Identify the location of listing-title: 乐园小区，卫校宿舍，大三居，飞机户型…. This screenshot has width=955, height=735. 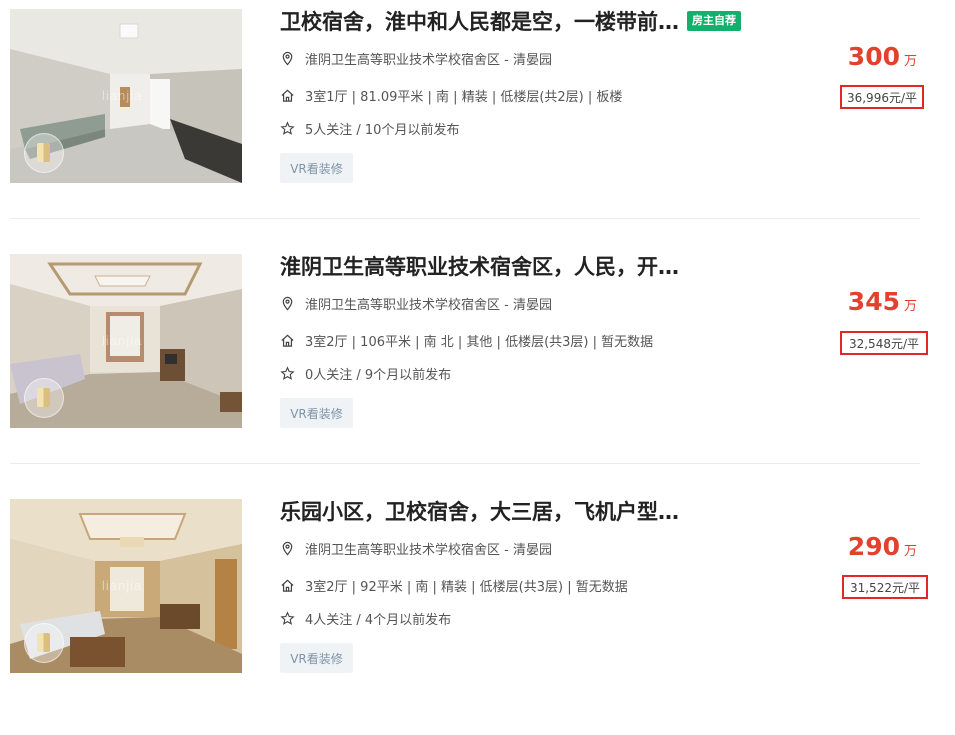
(479, 511).